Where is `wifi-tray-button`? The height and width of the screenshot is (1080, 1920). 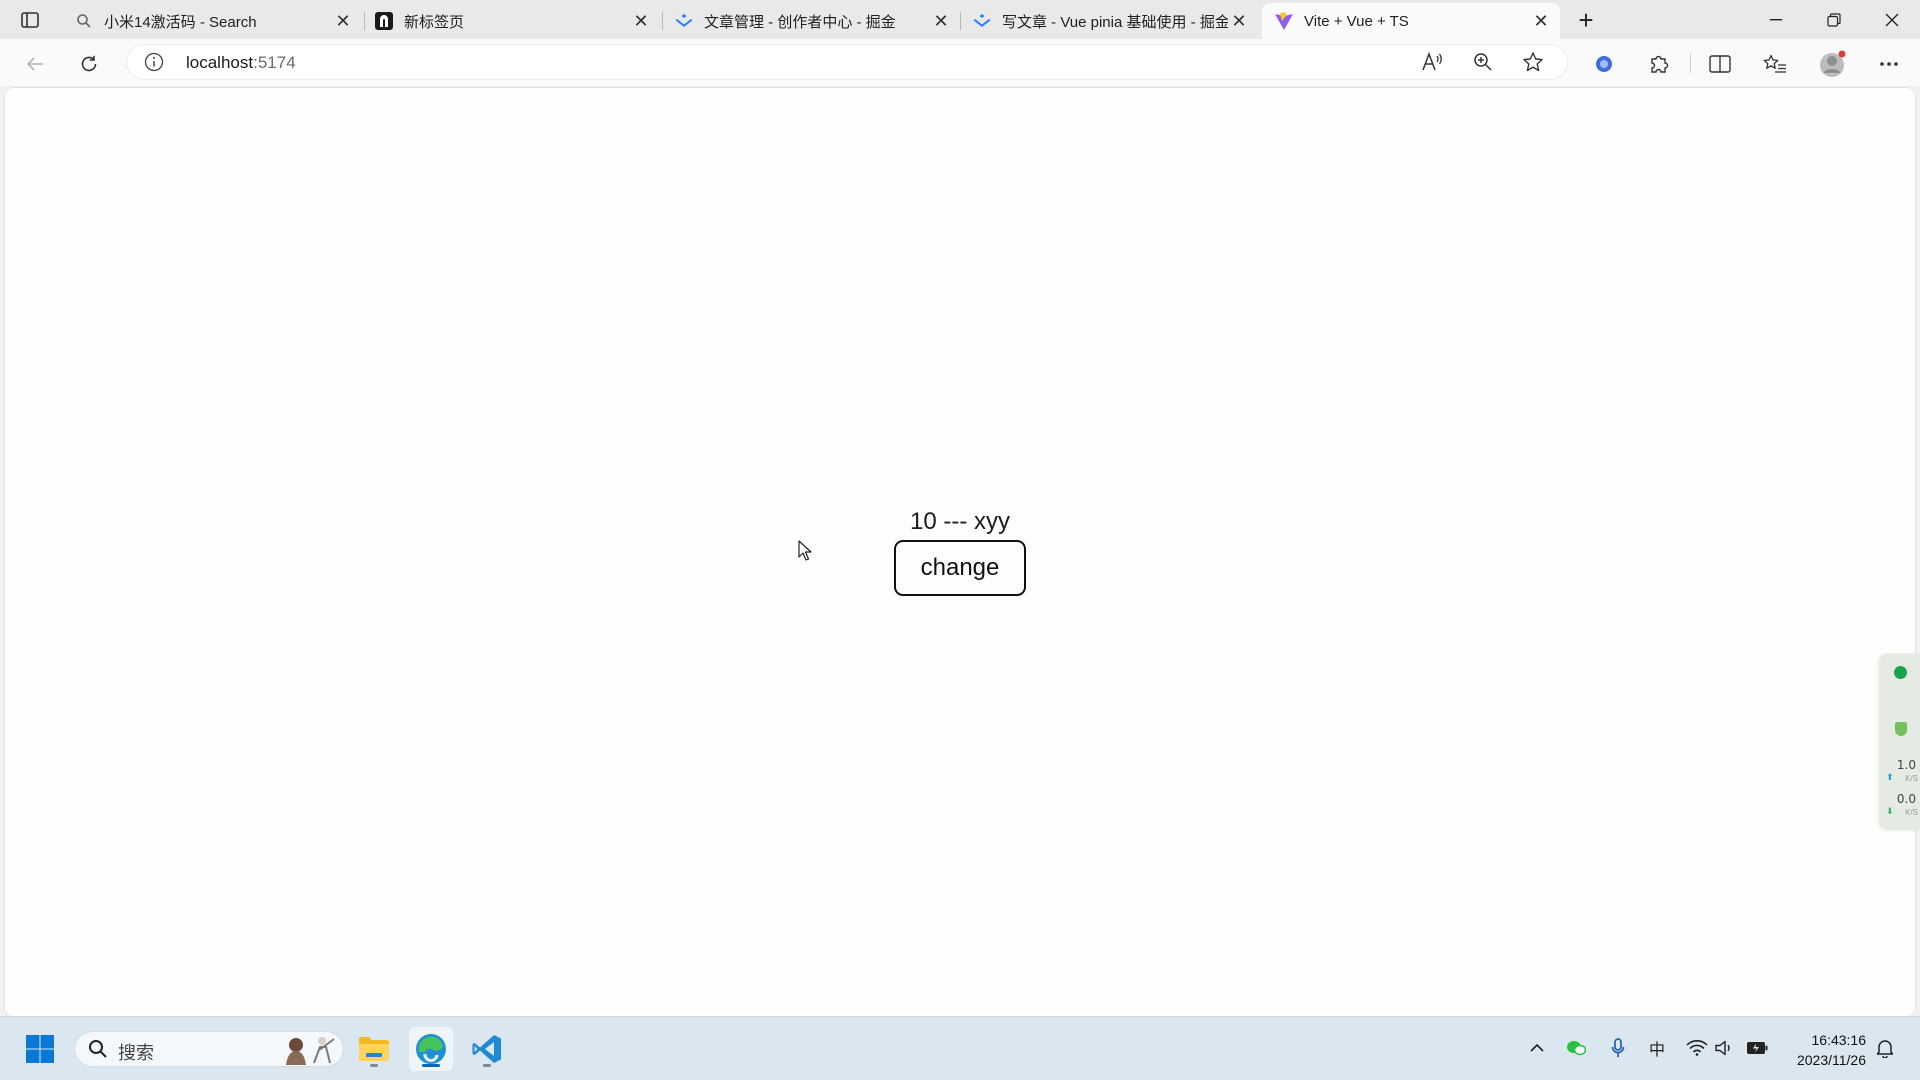
wifi-tray-button is located at coordinates (1697, 1048).